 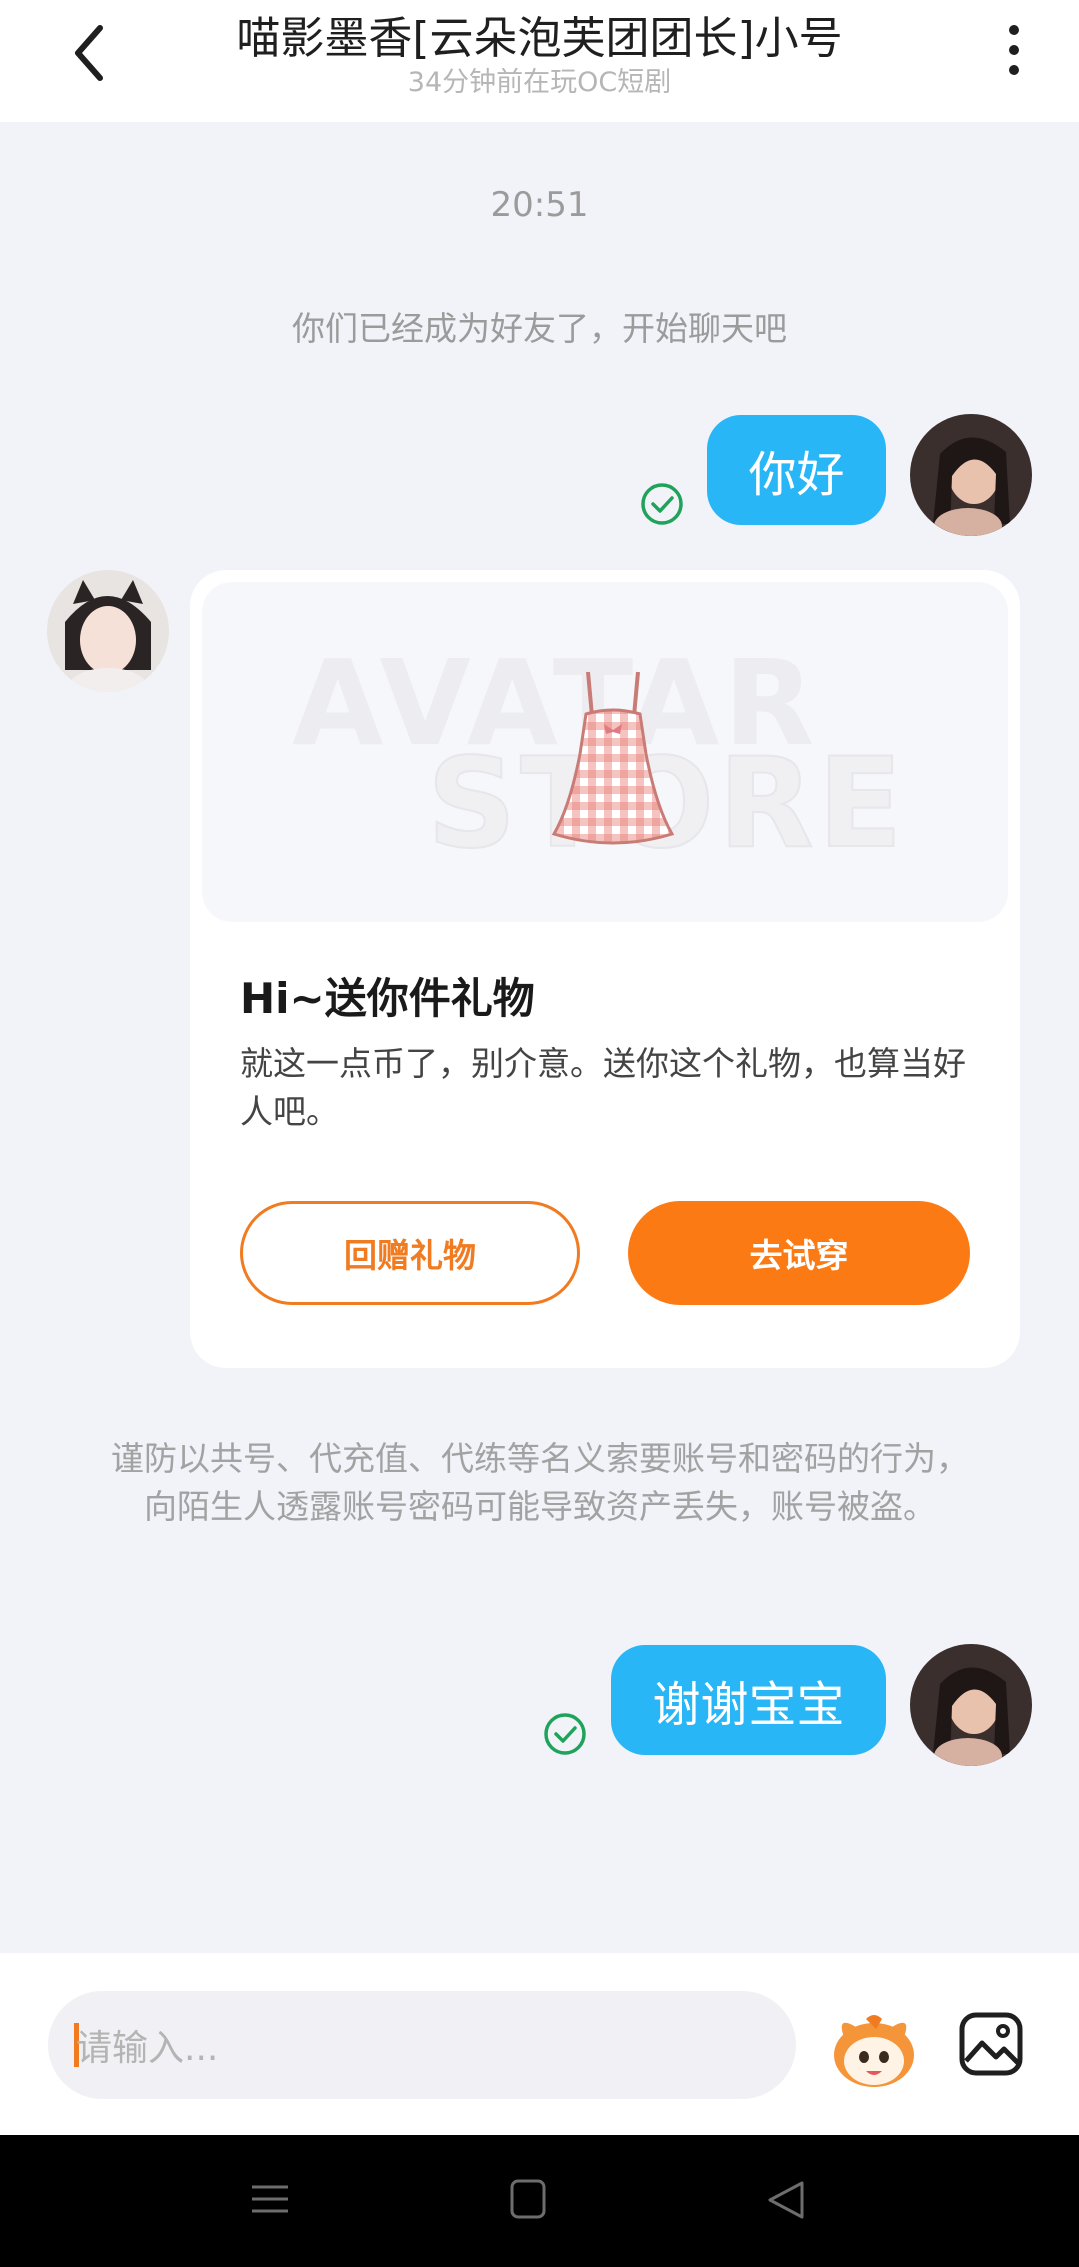 What do you see at coordinates (539, 328) in the screenshot?
I see `system-message-friends: 你们已经成为好友了，开始聊天吧` at bounding box center [539, 328].